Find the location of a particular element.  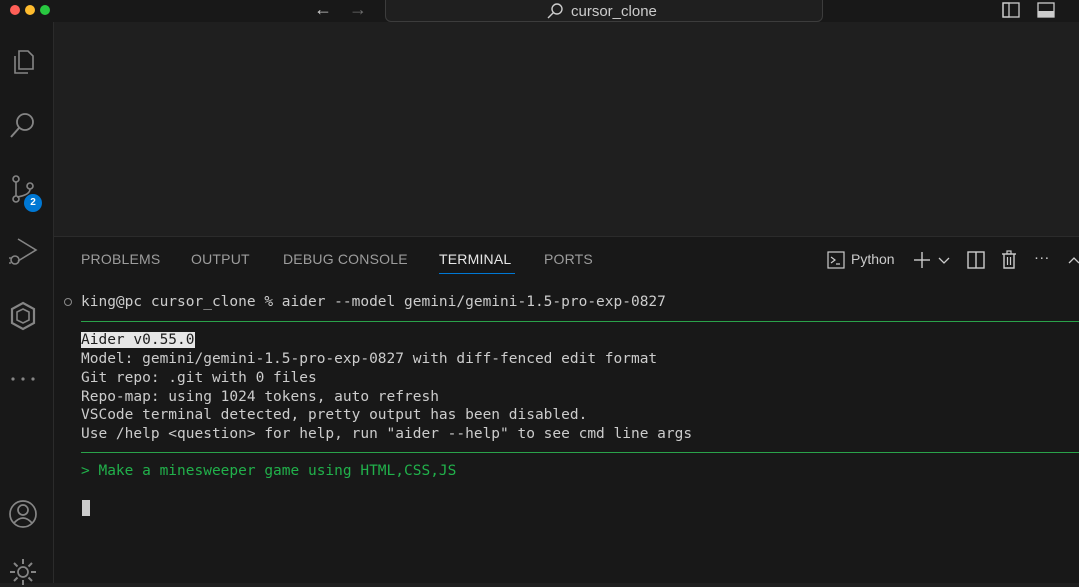

tab-debug-console: DEBUG CONSOLE is located at coordinates (345, 259).